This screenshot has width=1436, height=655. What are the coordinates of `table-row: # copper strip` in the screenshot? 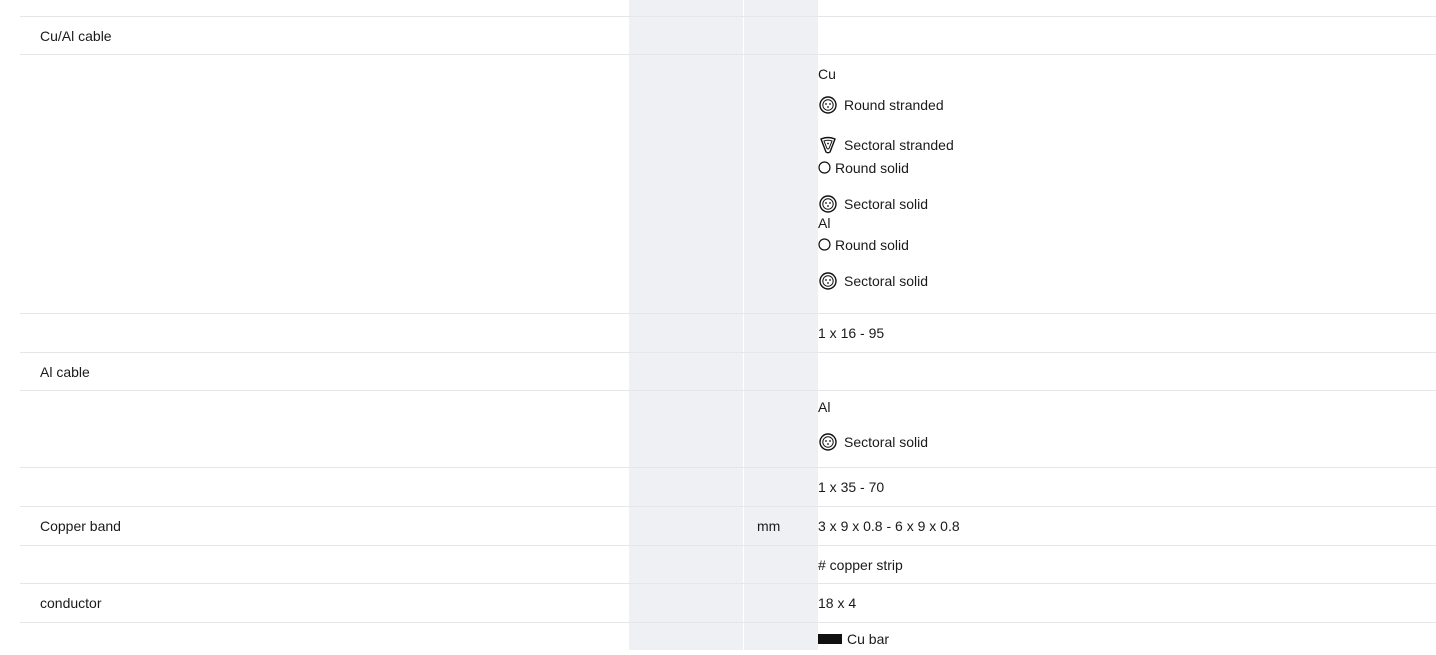 It's located at (728, 564).